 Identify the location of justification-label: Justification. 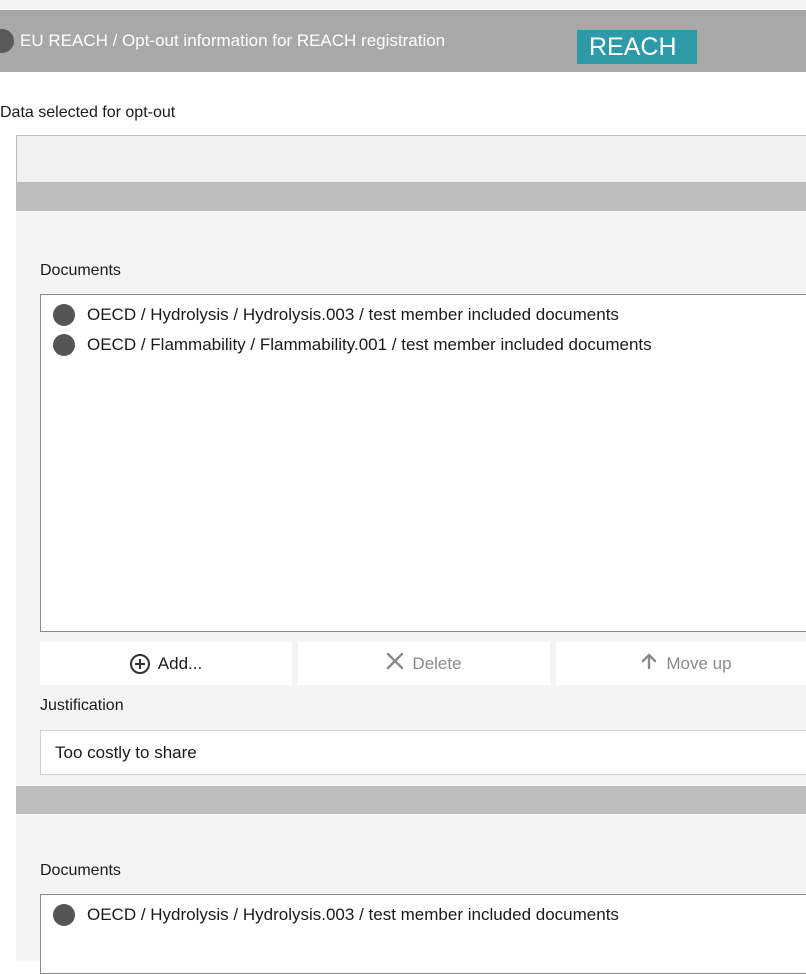
(82, 705).